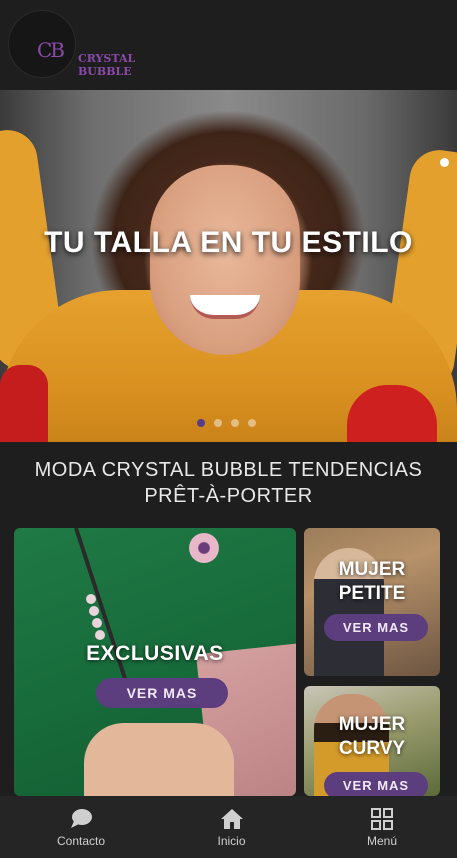 The width and height of the screenshot is (457, 858). Describe the element at coordinates (372, 569) in the screenshot. I see `card-petite-label-line1: MUJER` at that location.